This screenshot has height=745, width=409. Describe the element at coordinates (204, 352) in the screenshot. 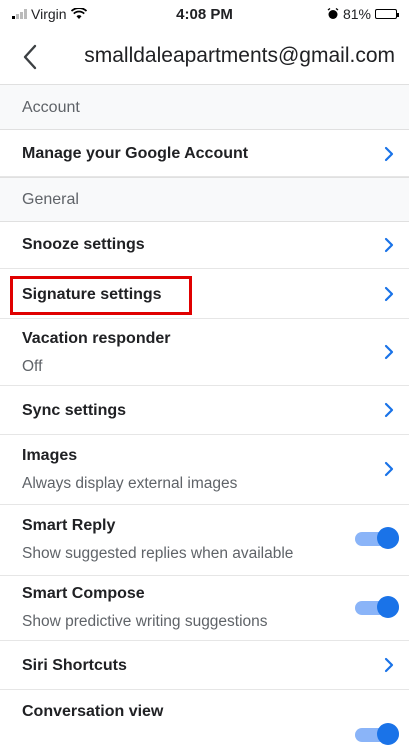

I see `vacation-responder-row: Vacation responder Off` at that location.